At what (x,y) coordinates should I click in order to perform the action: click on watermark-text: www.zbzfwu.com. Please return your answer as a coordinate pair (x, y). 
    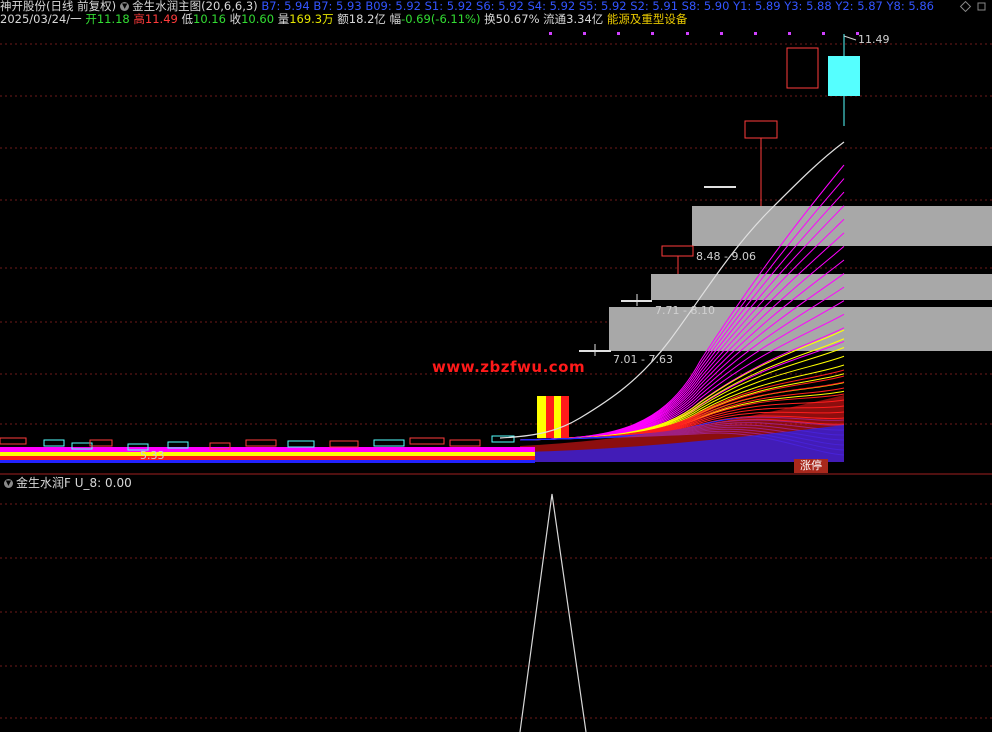
    Looking at the image, I should click on (509, 367).